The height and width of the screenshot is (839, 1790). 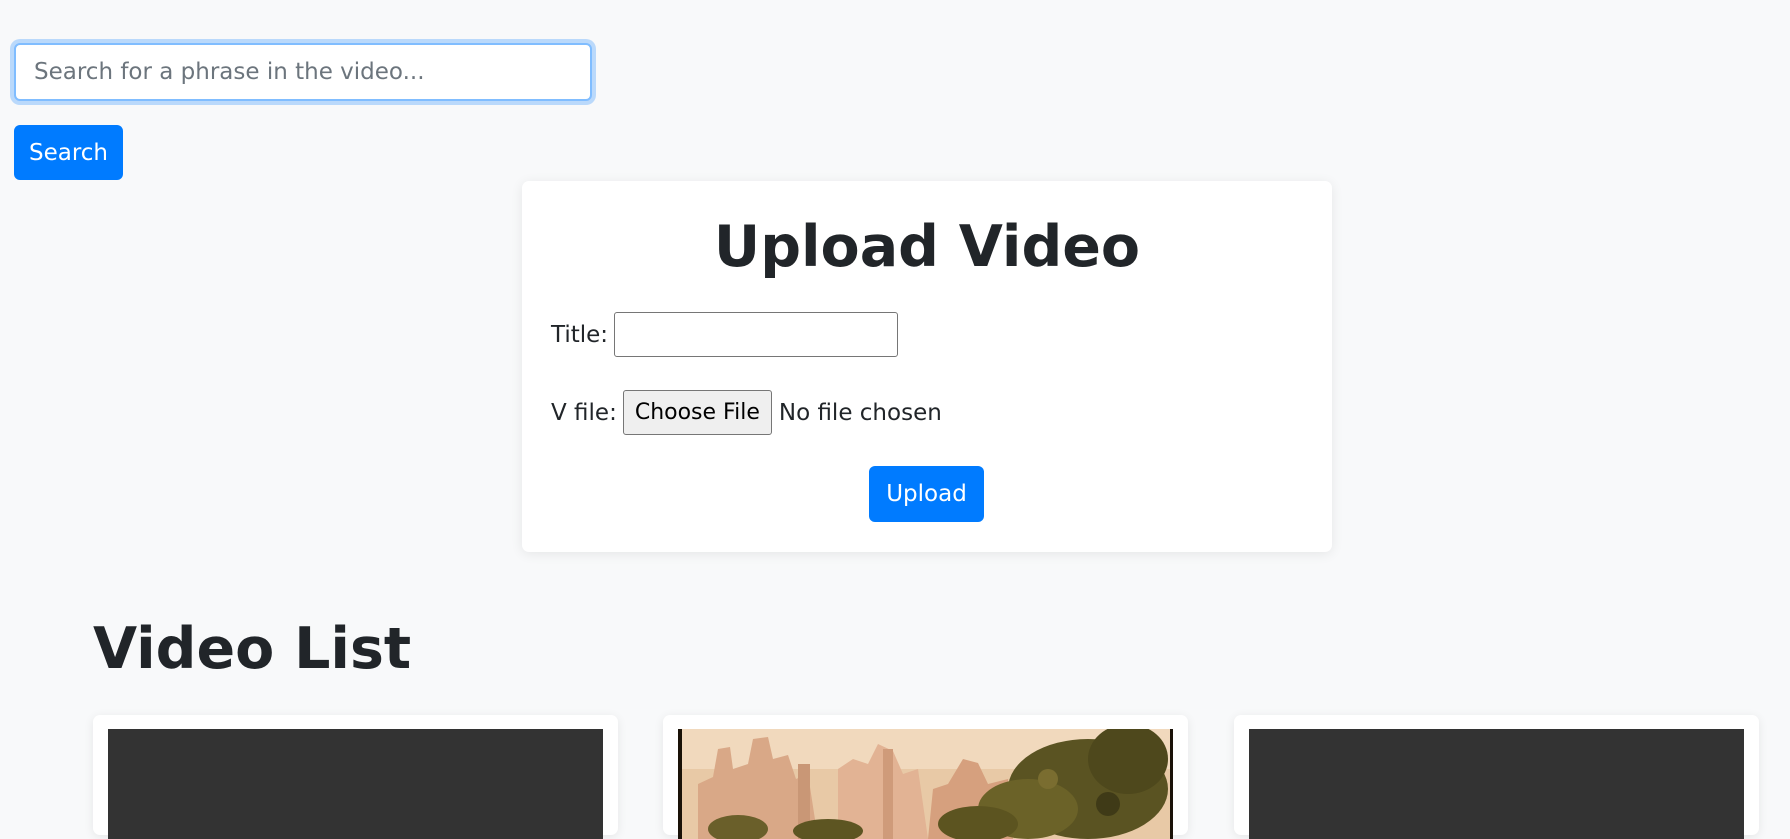 I want to click on search-input, so click(x=303, y=72).